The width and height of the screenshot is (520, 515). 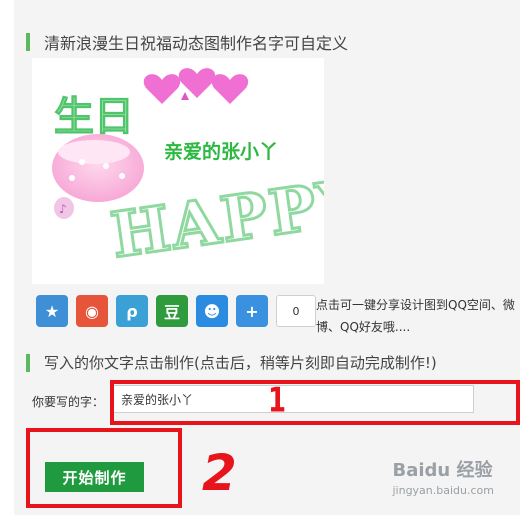 I want to click on annotation-box-button, so click(x=104, y=468).